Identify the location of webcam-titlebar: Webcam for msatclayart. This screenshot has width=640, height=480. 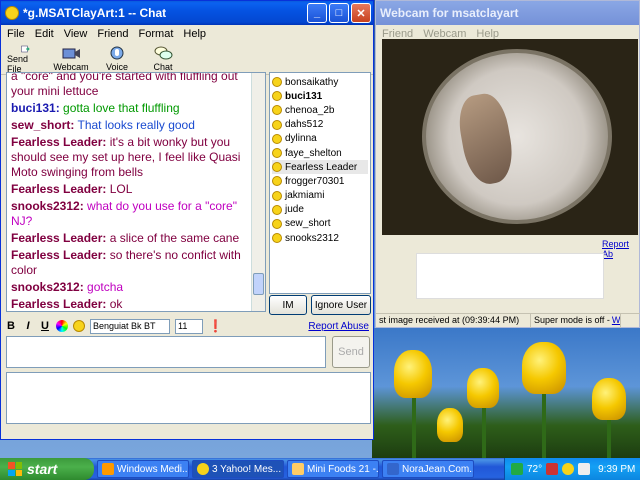
(507, 13).